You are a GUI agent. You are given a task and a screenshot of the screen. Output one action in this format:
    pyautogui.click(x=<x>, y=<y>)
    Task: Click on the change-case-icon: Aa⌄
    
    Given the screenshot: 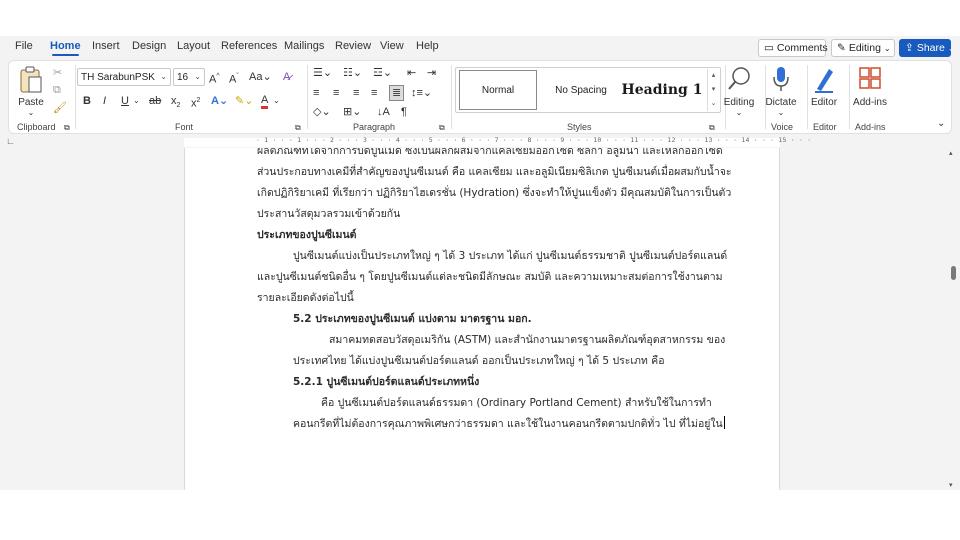 What is the action you would take?
    pyautogui.click(x=260, y=77)
    